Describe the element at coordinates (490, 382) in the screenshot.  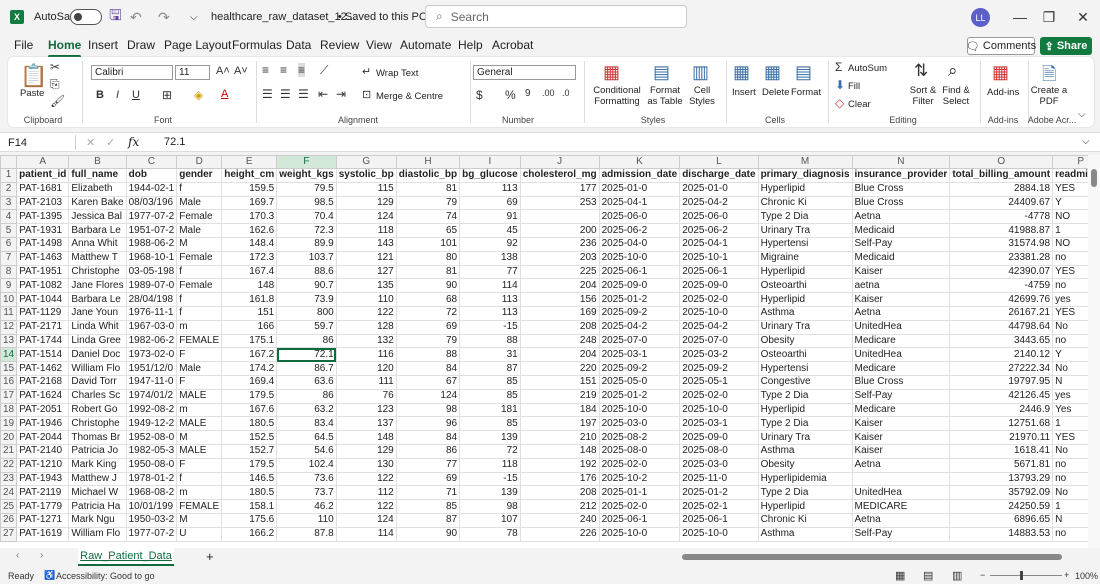
I see `cell: 85` at that location.